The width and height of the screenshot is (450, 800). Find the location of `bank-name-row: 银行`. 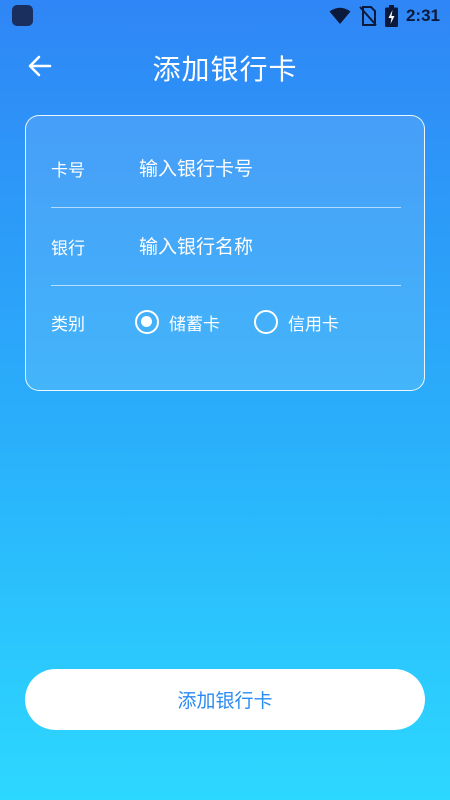

bank-name-row: 银行 is located at coordinates (226, 247).